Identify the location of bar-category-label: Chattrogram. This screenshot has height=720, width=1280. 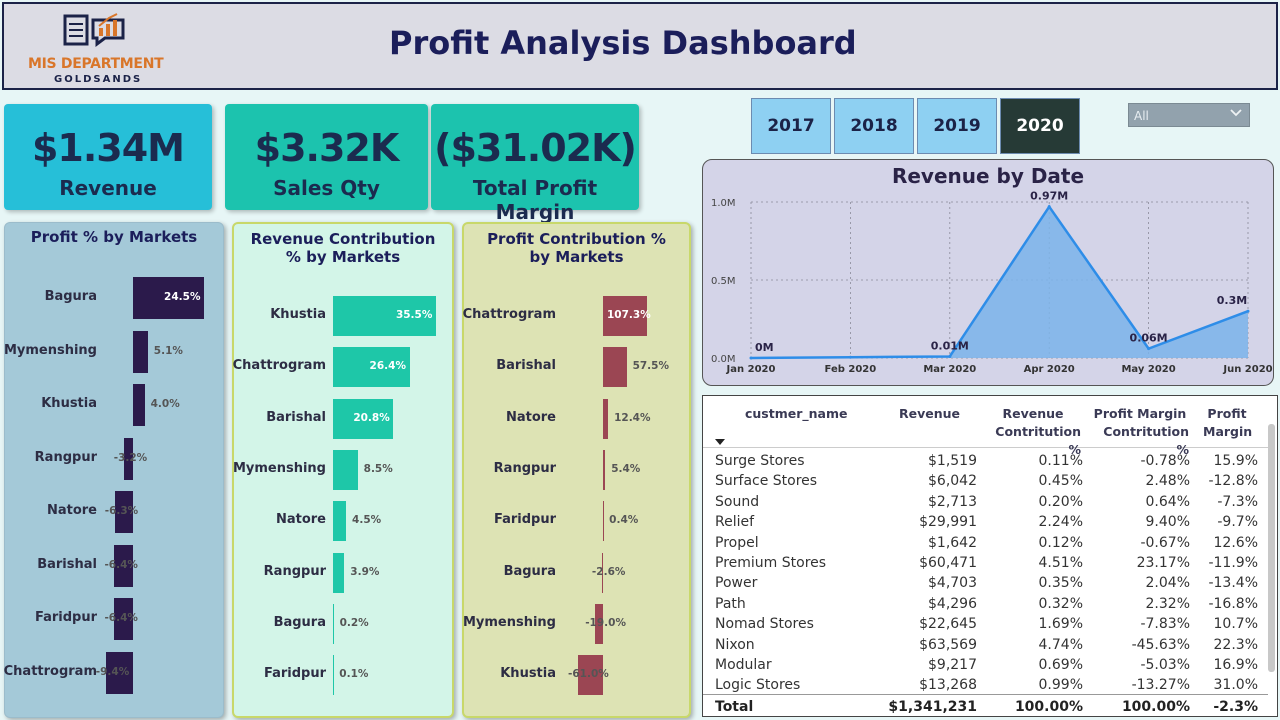
(50, 671).